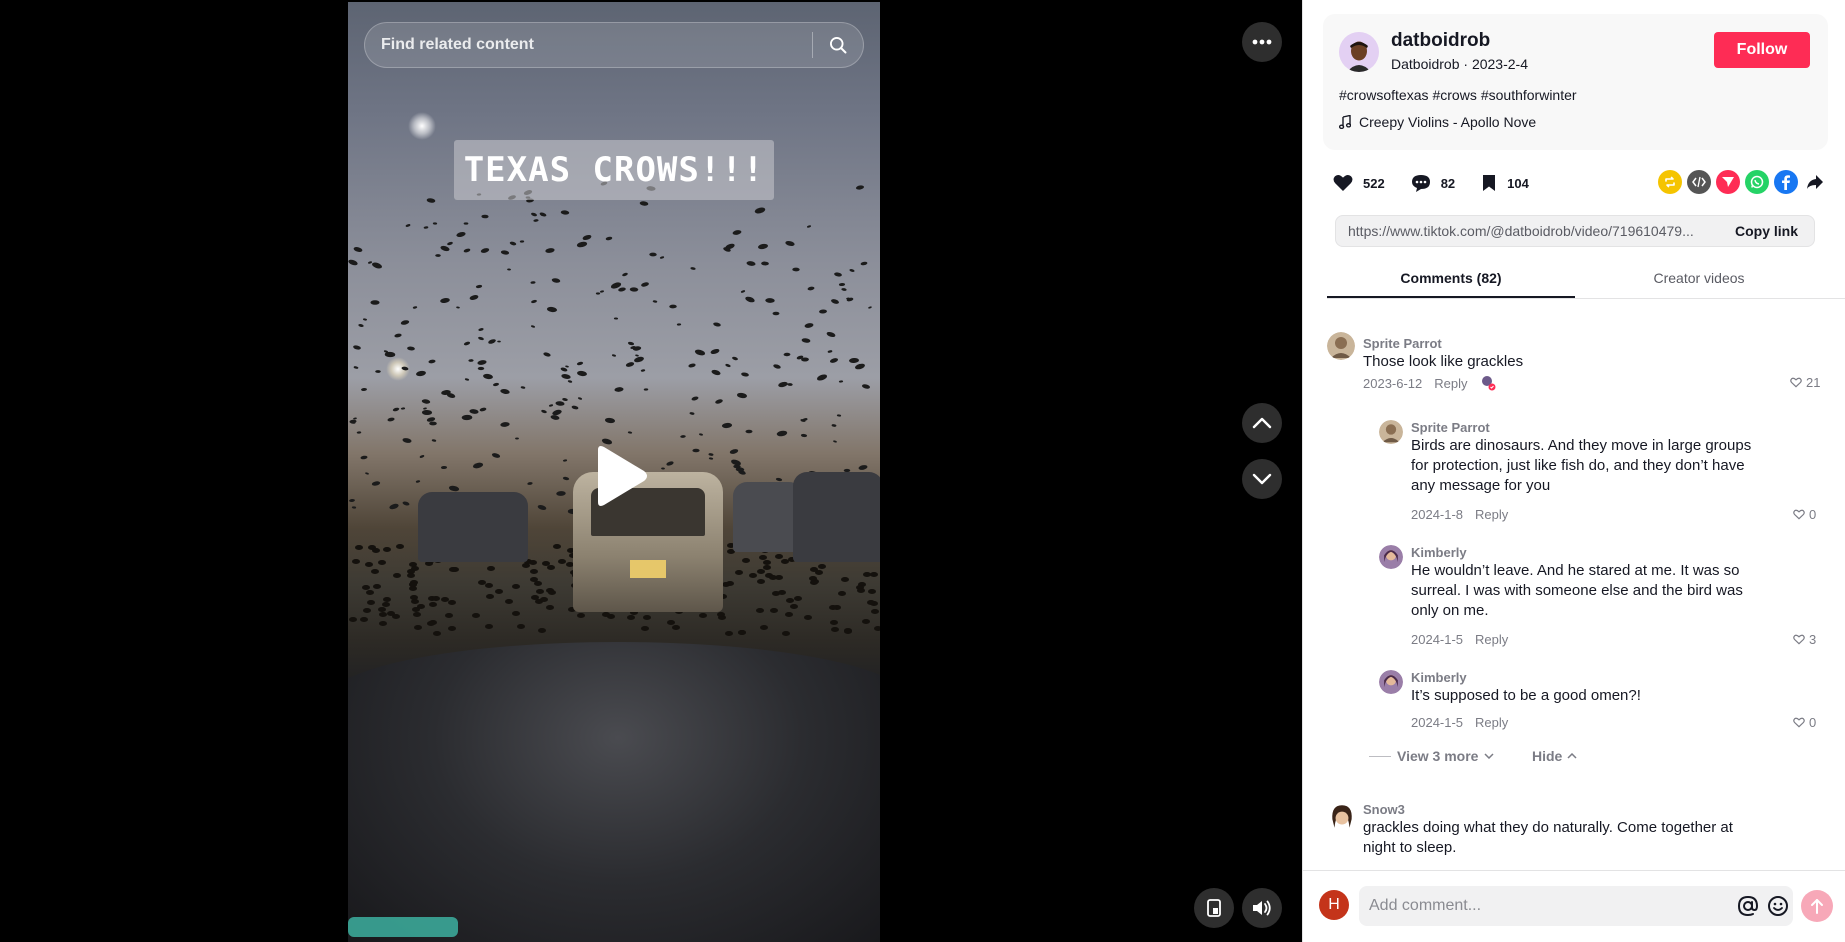 Image resolution: width=1845 pixels, height=942 pixels. What do you see at coordinates (1815, 182) in the screenshot?
I see `share-arrow-icon` at bounding box center [1815, 182].